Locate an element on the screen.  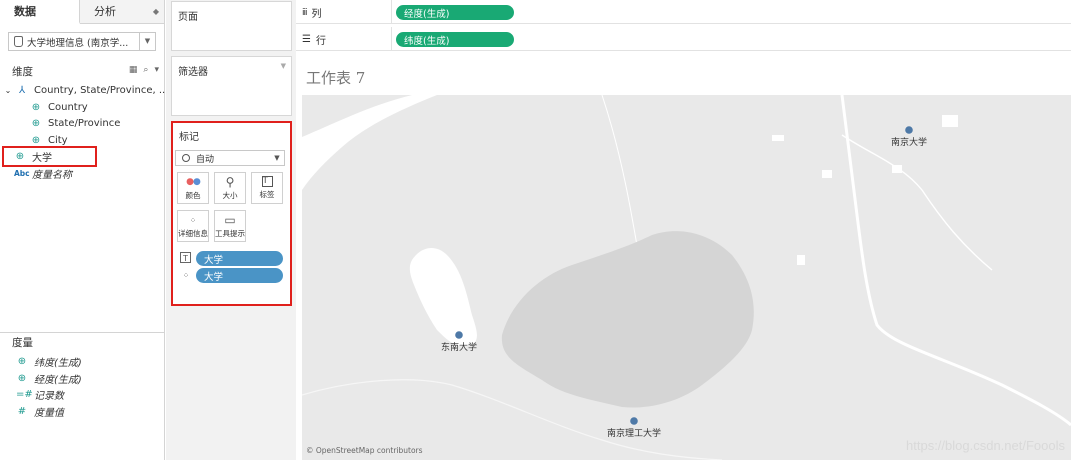
marks-card-title: 标记 is located at coordinates (189, 137).